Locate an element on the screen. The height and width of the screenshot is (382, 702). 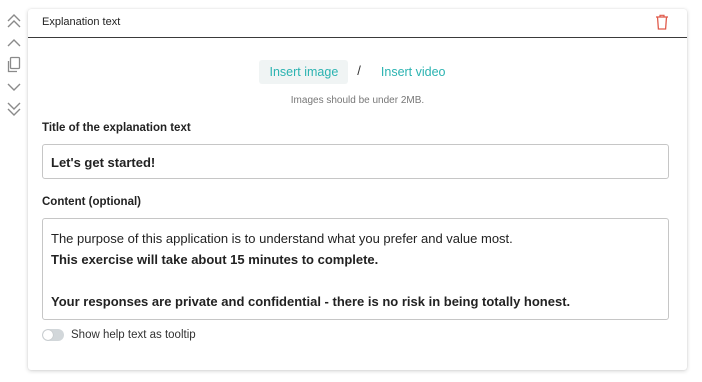
trash-icon is located at coordinates (662, 22).